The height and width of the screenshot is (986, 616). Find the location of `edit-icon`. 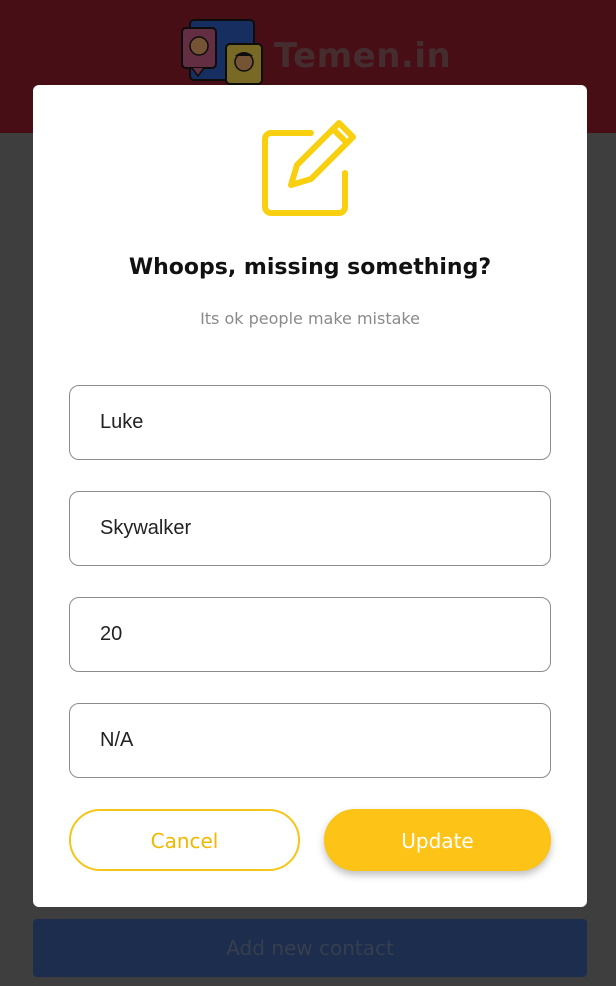

edit-icon is located at coordinates (311, 169).